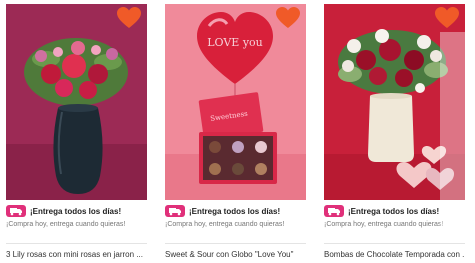 The width and height of the screenshot is (475, 263). I want to click on product-name: Sweet & Sour con Globo "Love You", so click(235, 254).